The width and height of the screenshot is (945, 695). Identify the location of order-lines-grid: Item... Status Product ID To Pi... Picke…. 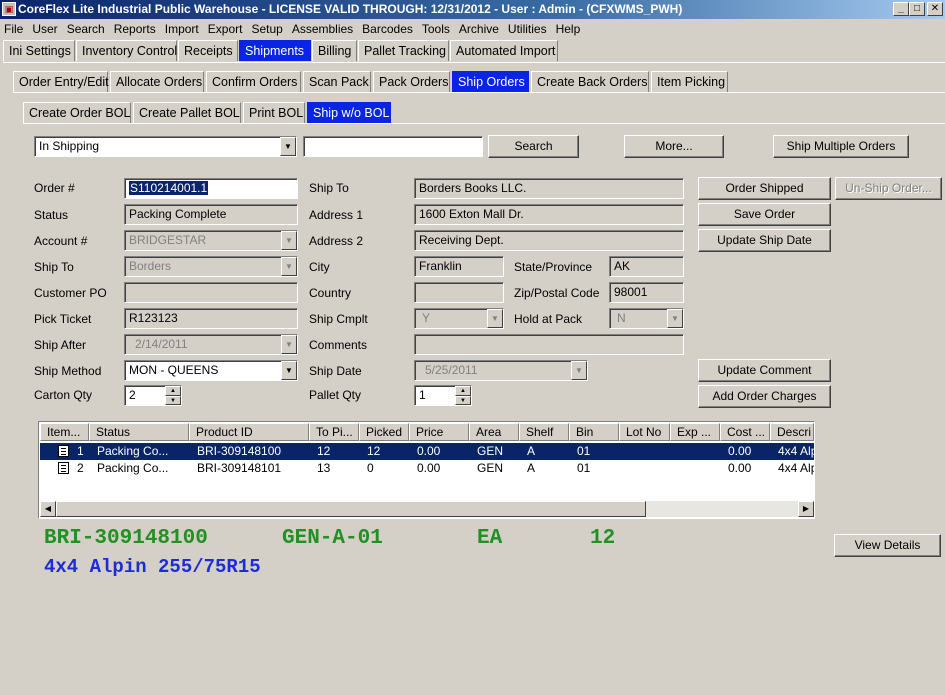
(426, 470).